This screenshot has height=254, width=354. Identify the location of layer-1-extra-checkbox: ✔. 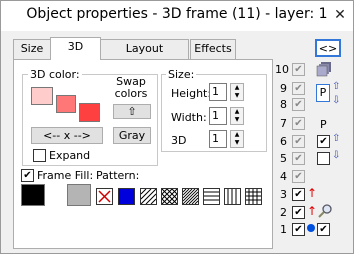
(323, 229).